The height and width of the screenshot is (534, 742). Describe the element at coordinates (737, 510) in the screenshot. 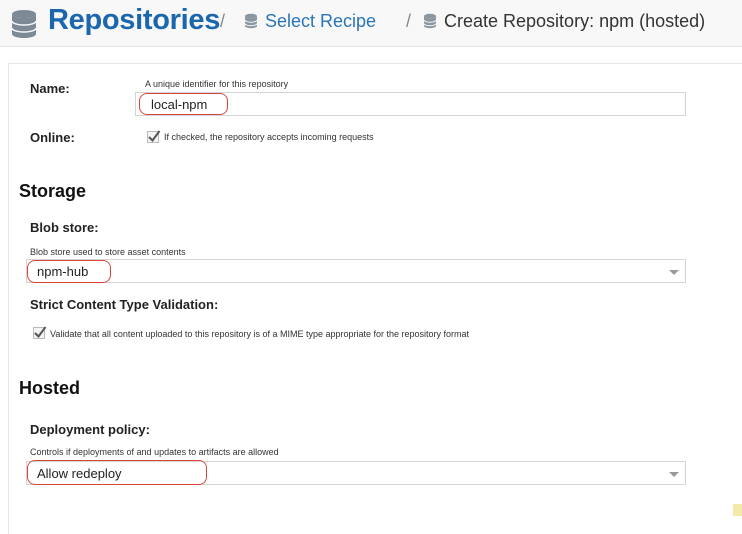

I see `scroll-corner` at that location.